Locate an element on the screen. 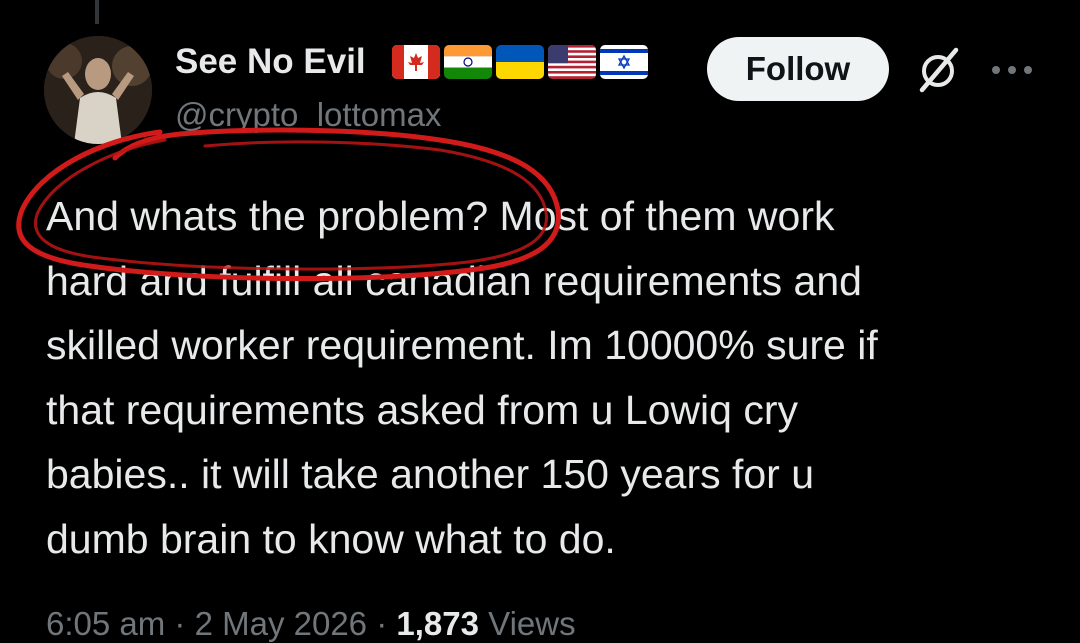 The height and width of the screenshot is (643, 1080). tweet-text-line: And whats the problem? Most of them work is located at coordinates (440, 216).